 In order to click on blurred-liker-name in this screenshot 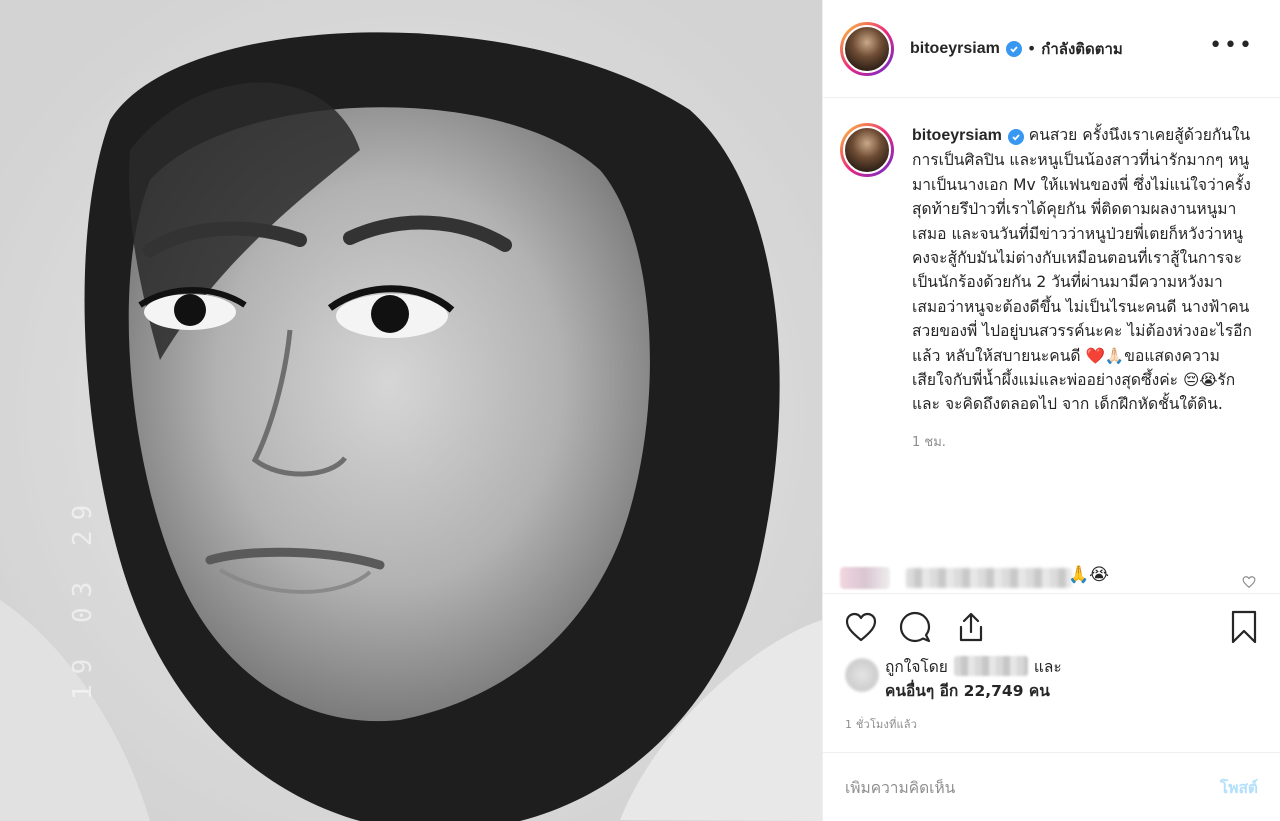, I will do `click(990, 666)`.